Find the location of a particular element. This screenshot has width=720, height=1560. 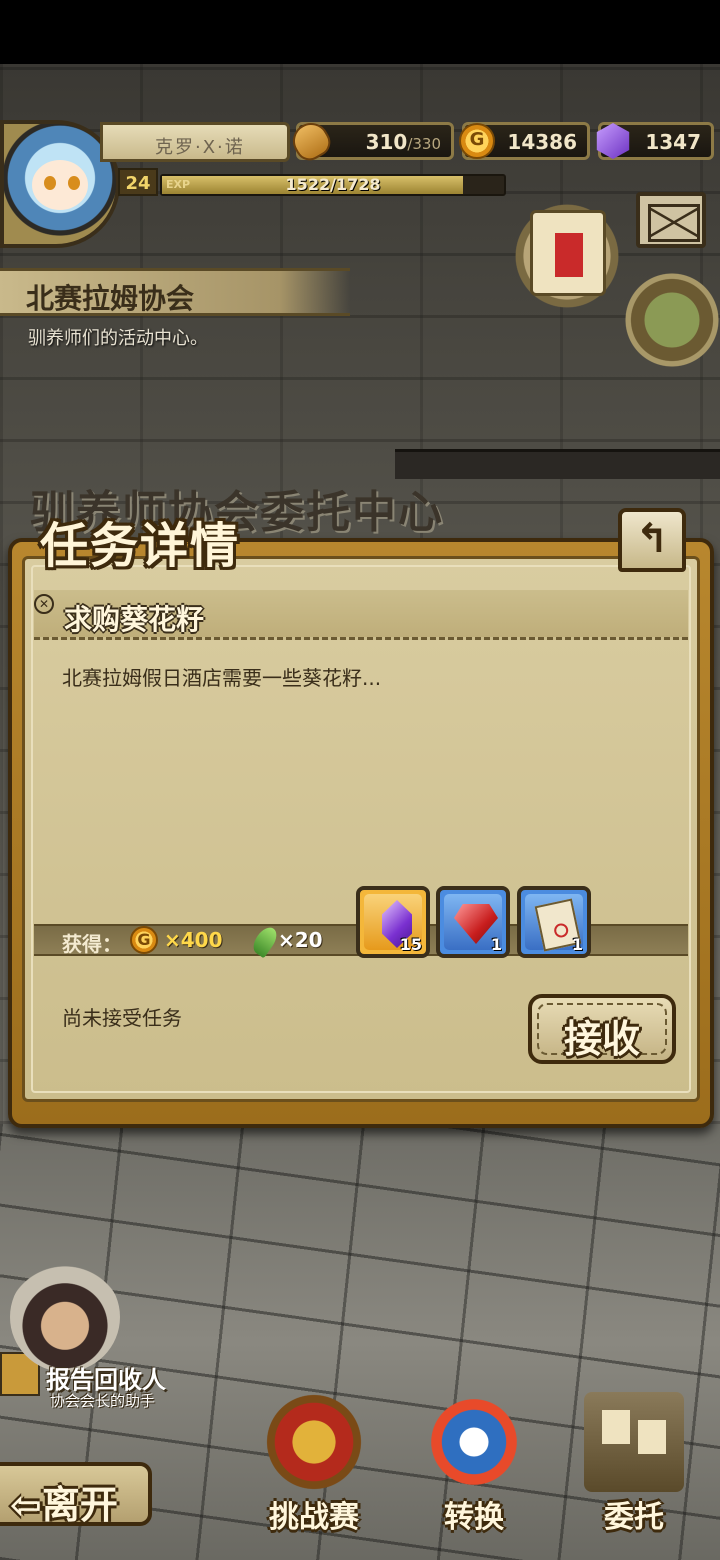

exp-bar: EXP 1522/1728 is located at coordinates (333, 185).